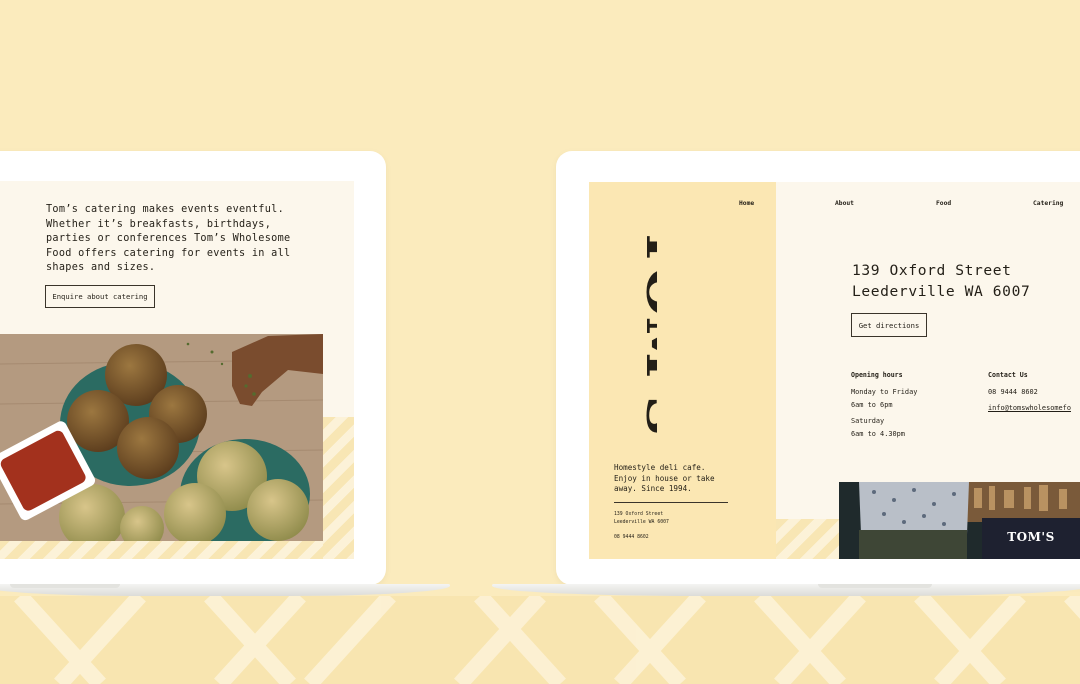  Describe the element at coordinates (877, 375) in the screenshot. I see `opening-hours-heading: Opening hours` at that location.